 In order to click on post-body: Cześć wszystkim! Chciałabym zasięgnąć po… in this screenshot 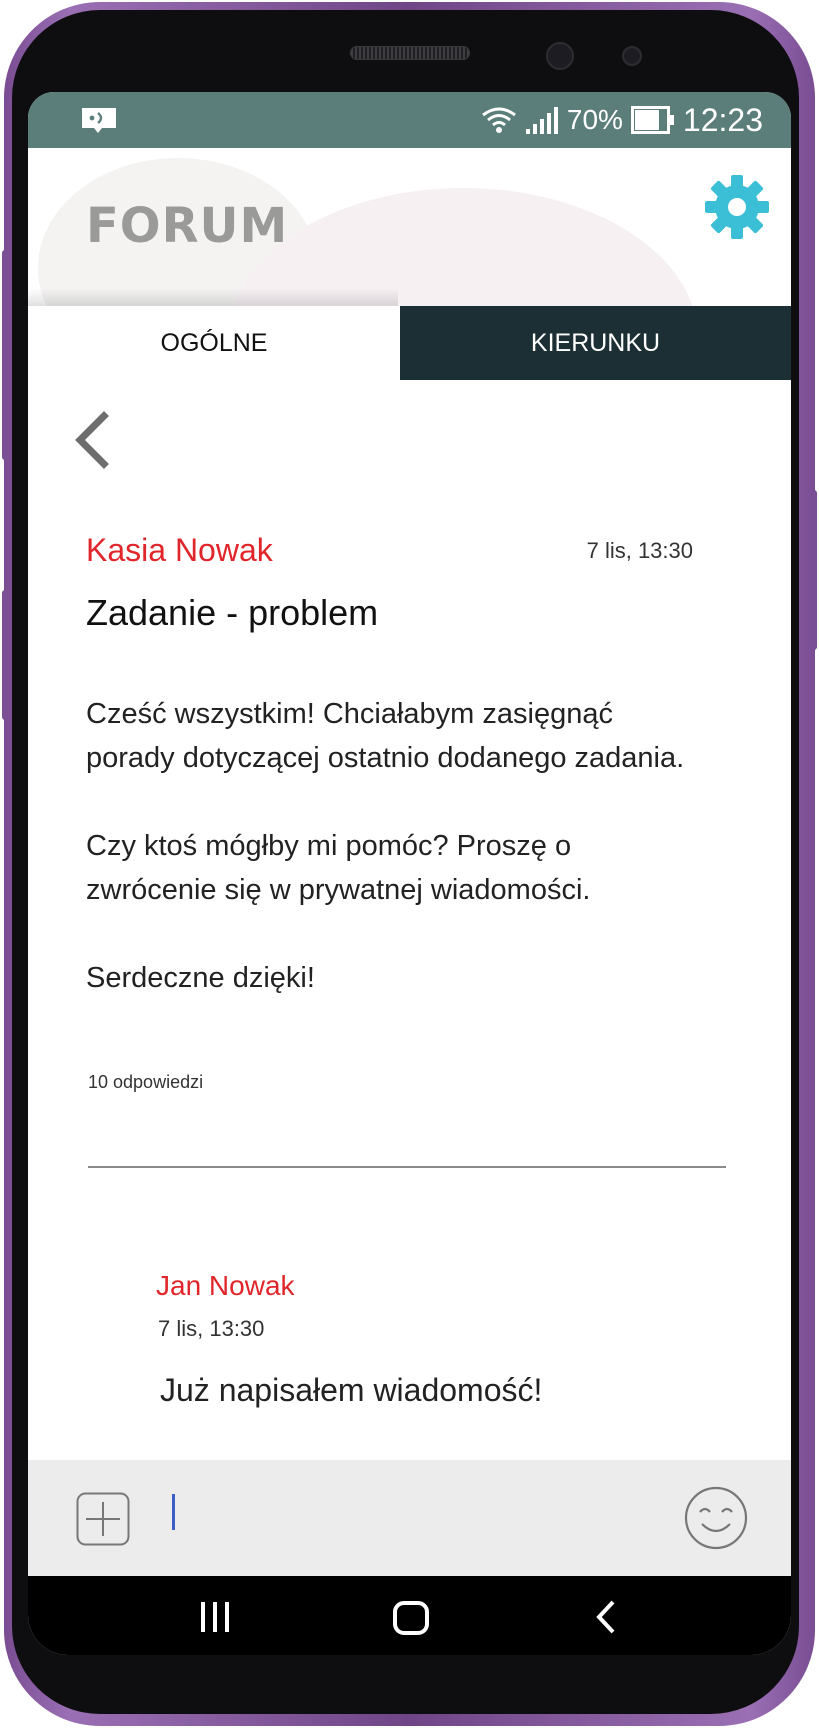, I will do `click(396, 846)`.